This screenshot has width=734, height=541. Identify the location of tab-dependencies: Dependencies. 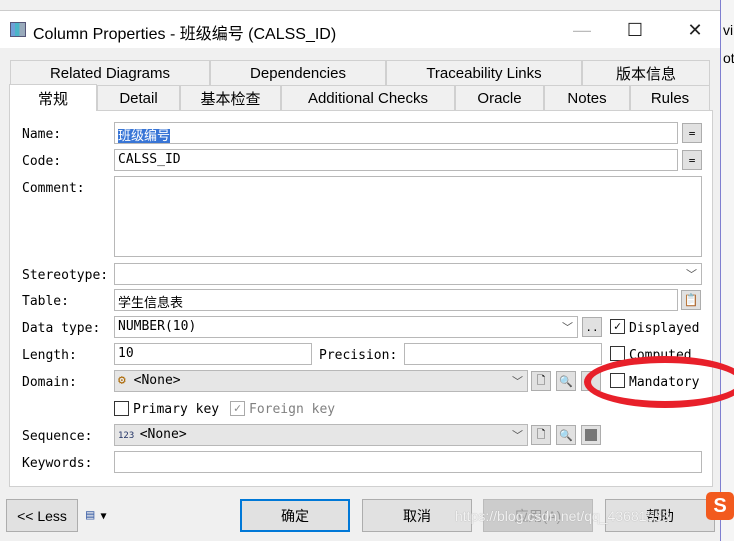
(298, 72).